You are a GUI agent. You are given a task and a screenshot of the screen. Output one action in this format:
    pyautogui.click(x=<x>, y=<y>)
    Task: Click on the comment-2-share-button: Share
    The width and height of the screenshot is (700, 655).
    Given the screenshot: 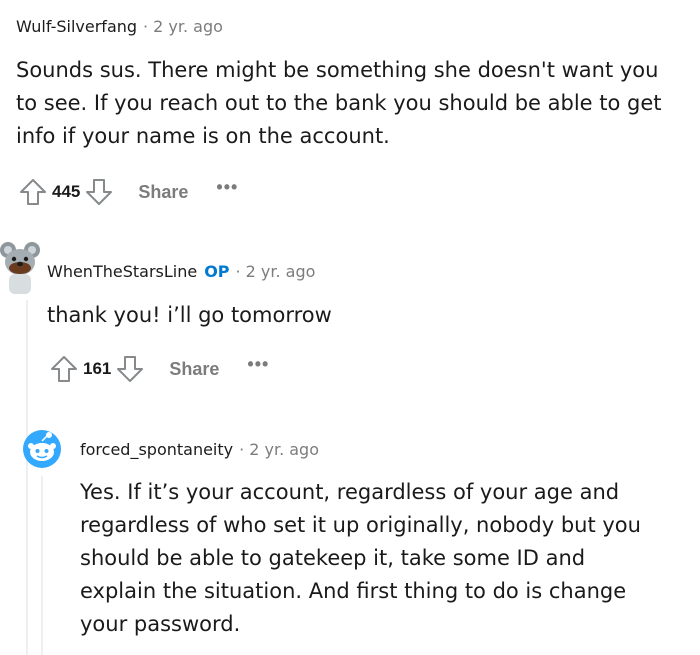 What is the action you would take?
    pyautogui.click(x=194, y=369)
    